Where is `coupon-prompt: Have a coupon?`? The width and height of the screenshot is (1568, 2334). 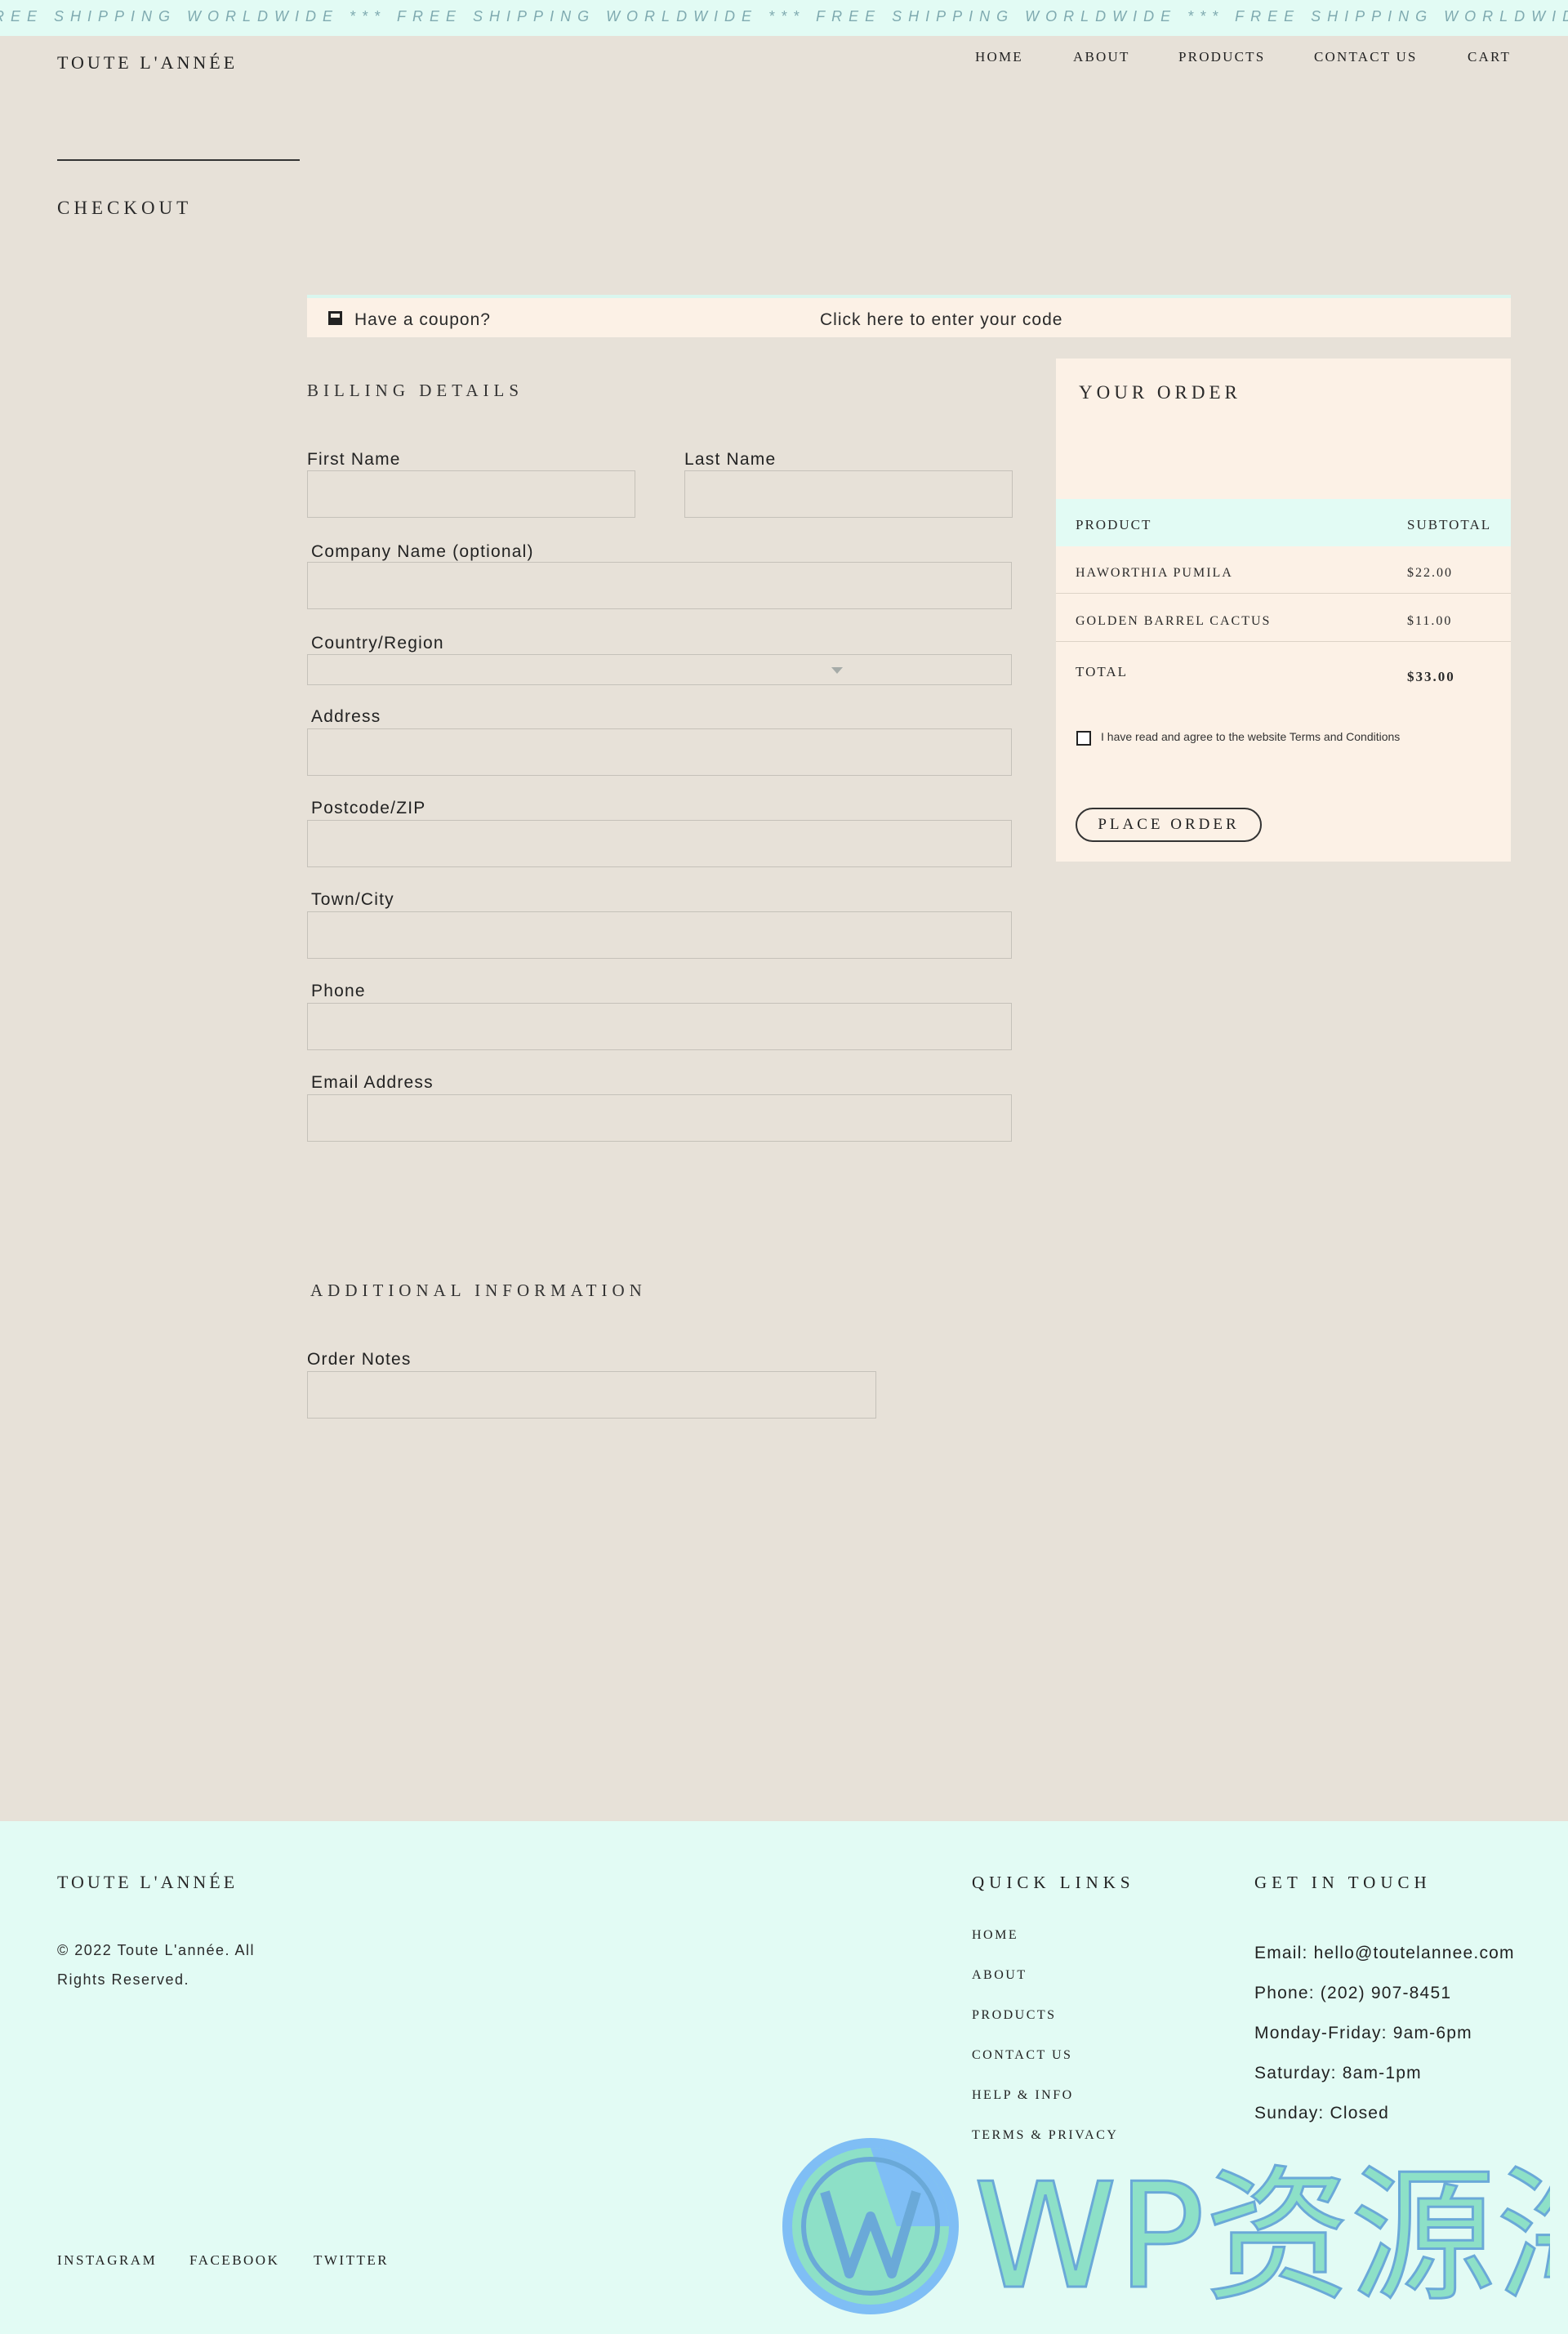
coupon-prompt: Have a coupon? is located at coordinates (422, 319).